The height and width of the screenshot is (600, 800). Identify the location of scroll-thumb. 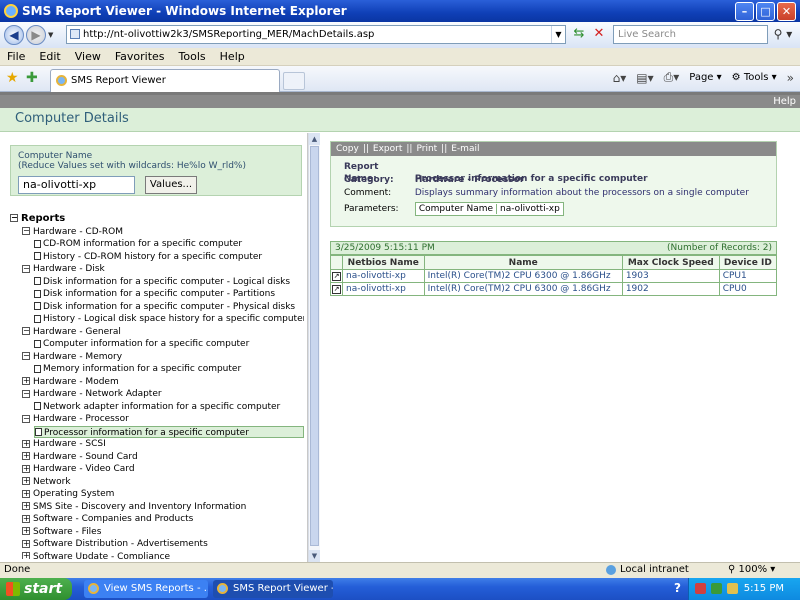
(314, 346).